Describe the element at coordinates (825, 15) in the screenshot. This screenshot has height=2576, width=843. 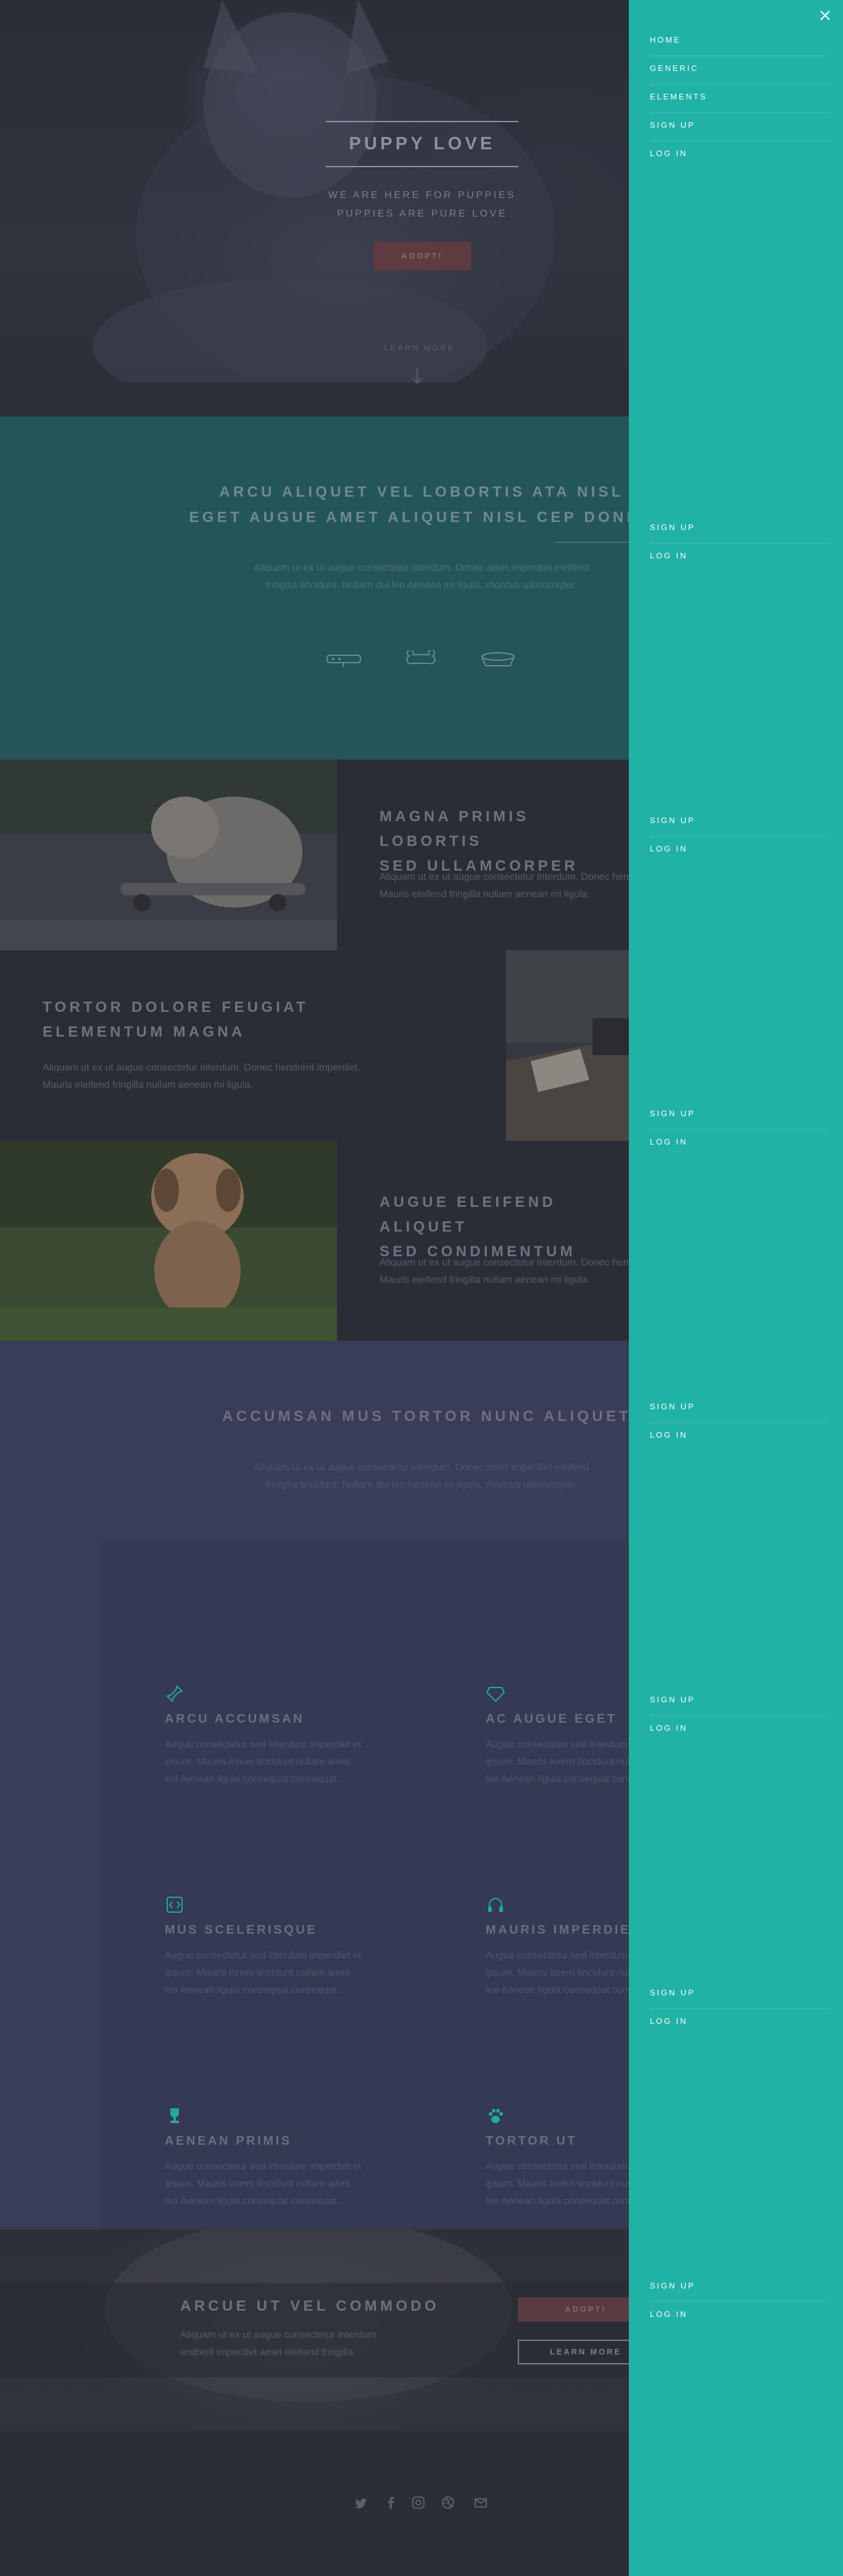
I see `close-icon` at that location.